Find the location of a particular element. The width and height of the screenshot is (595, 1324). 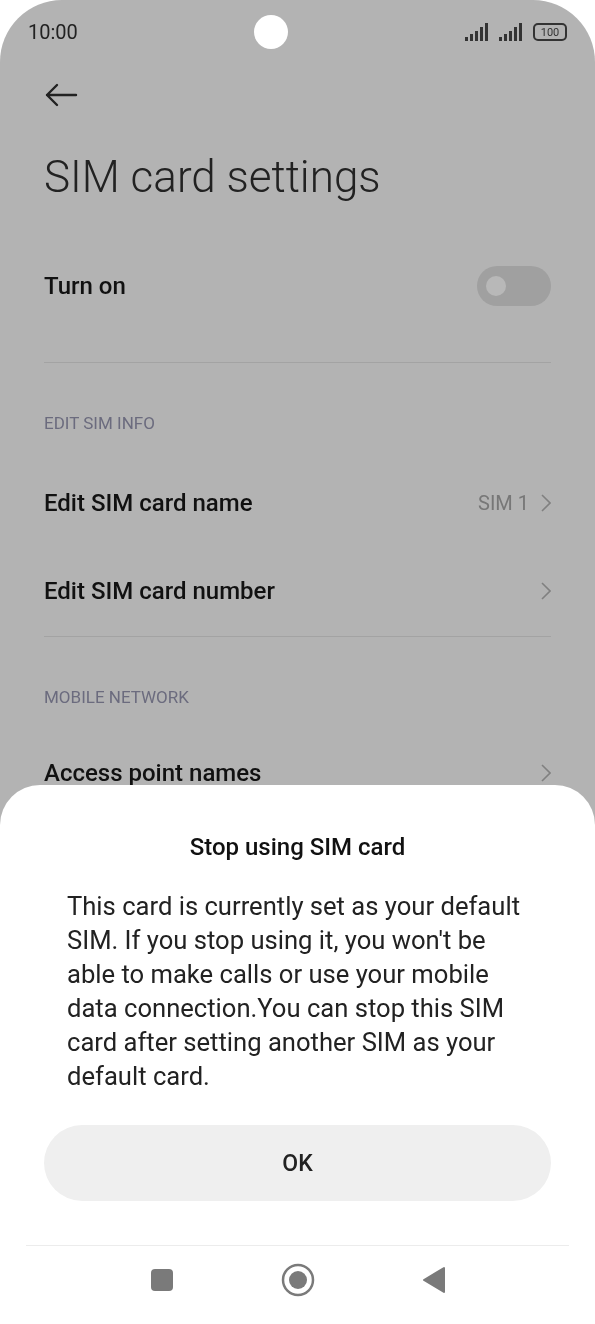

home-icon is located at coordinates (297, 1280).